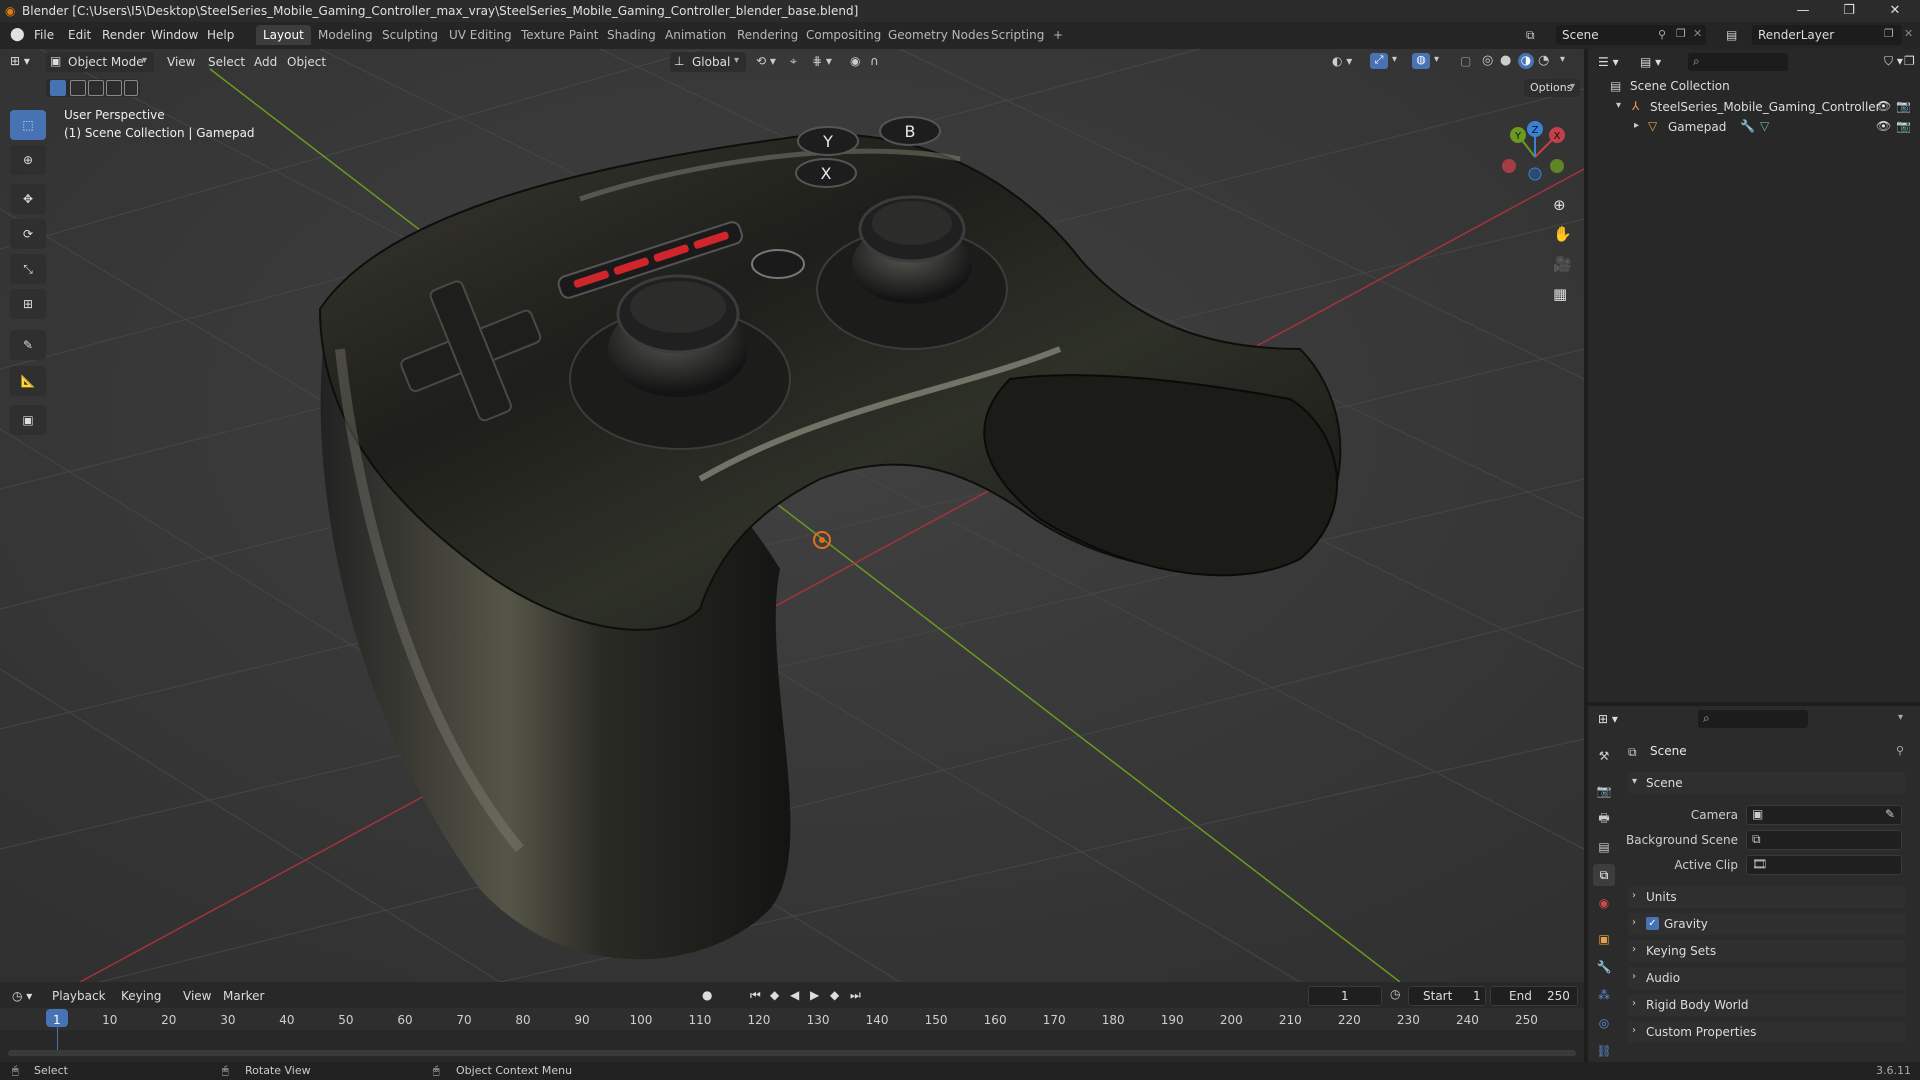 The height and width of the screenshot is (1080, 1920). I want to click on background-scene-field: ⧉, so click(1824, 840).